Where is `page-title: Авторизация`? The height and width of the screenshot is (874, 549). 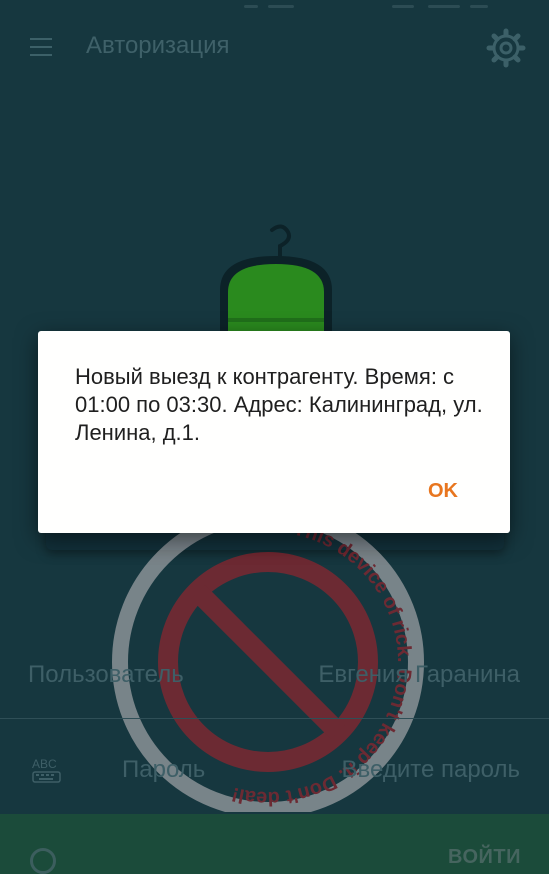
page-title: Авторизация is located at coordinates (158, 45).